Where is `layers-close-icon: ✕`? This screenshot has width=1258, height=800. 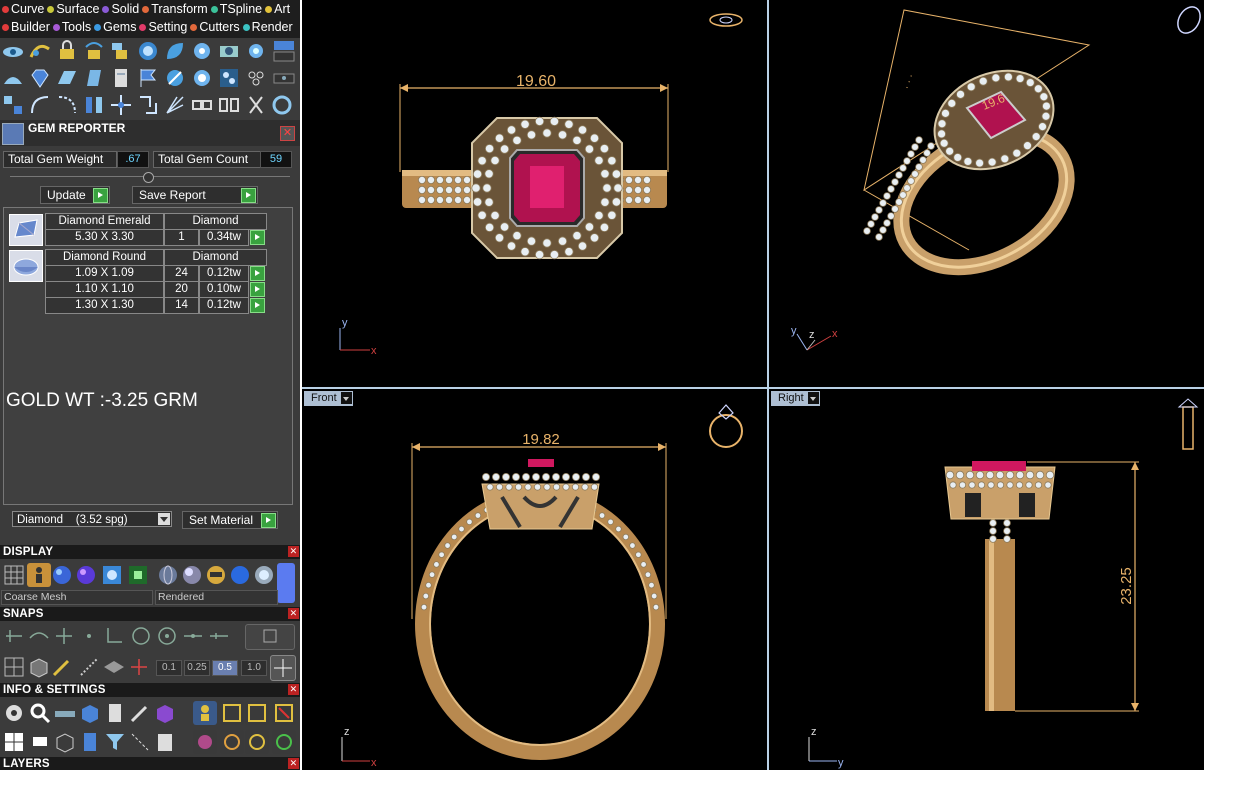 layers-close-icon: ✕ is located at coordinates (293, 763).